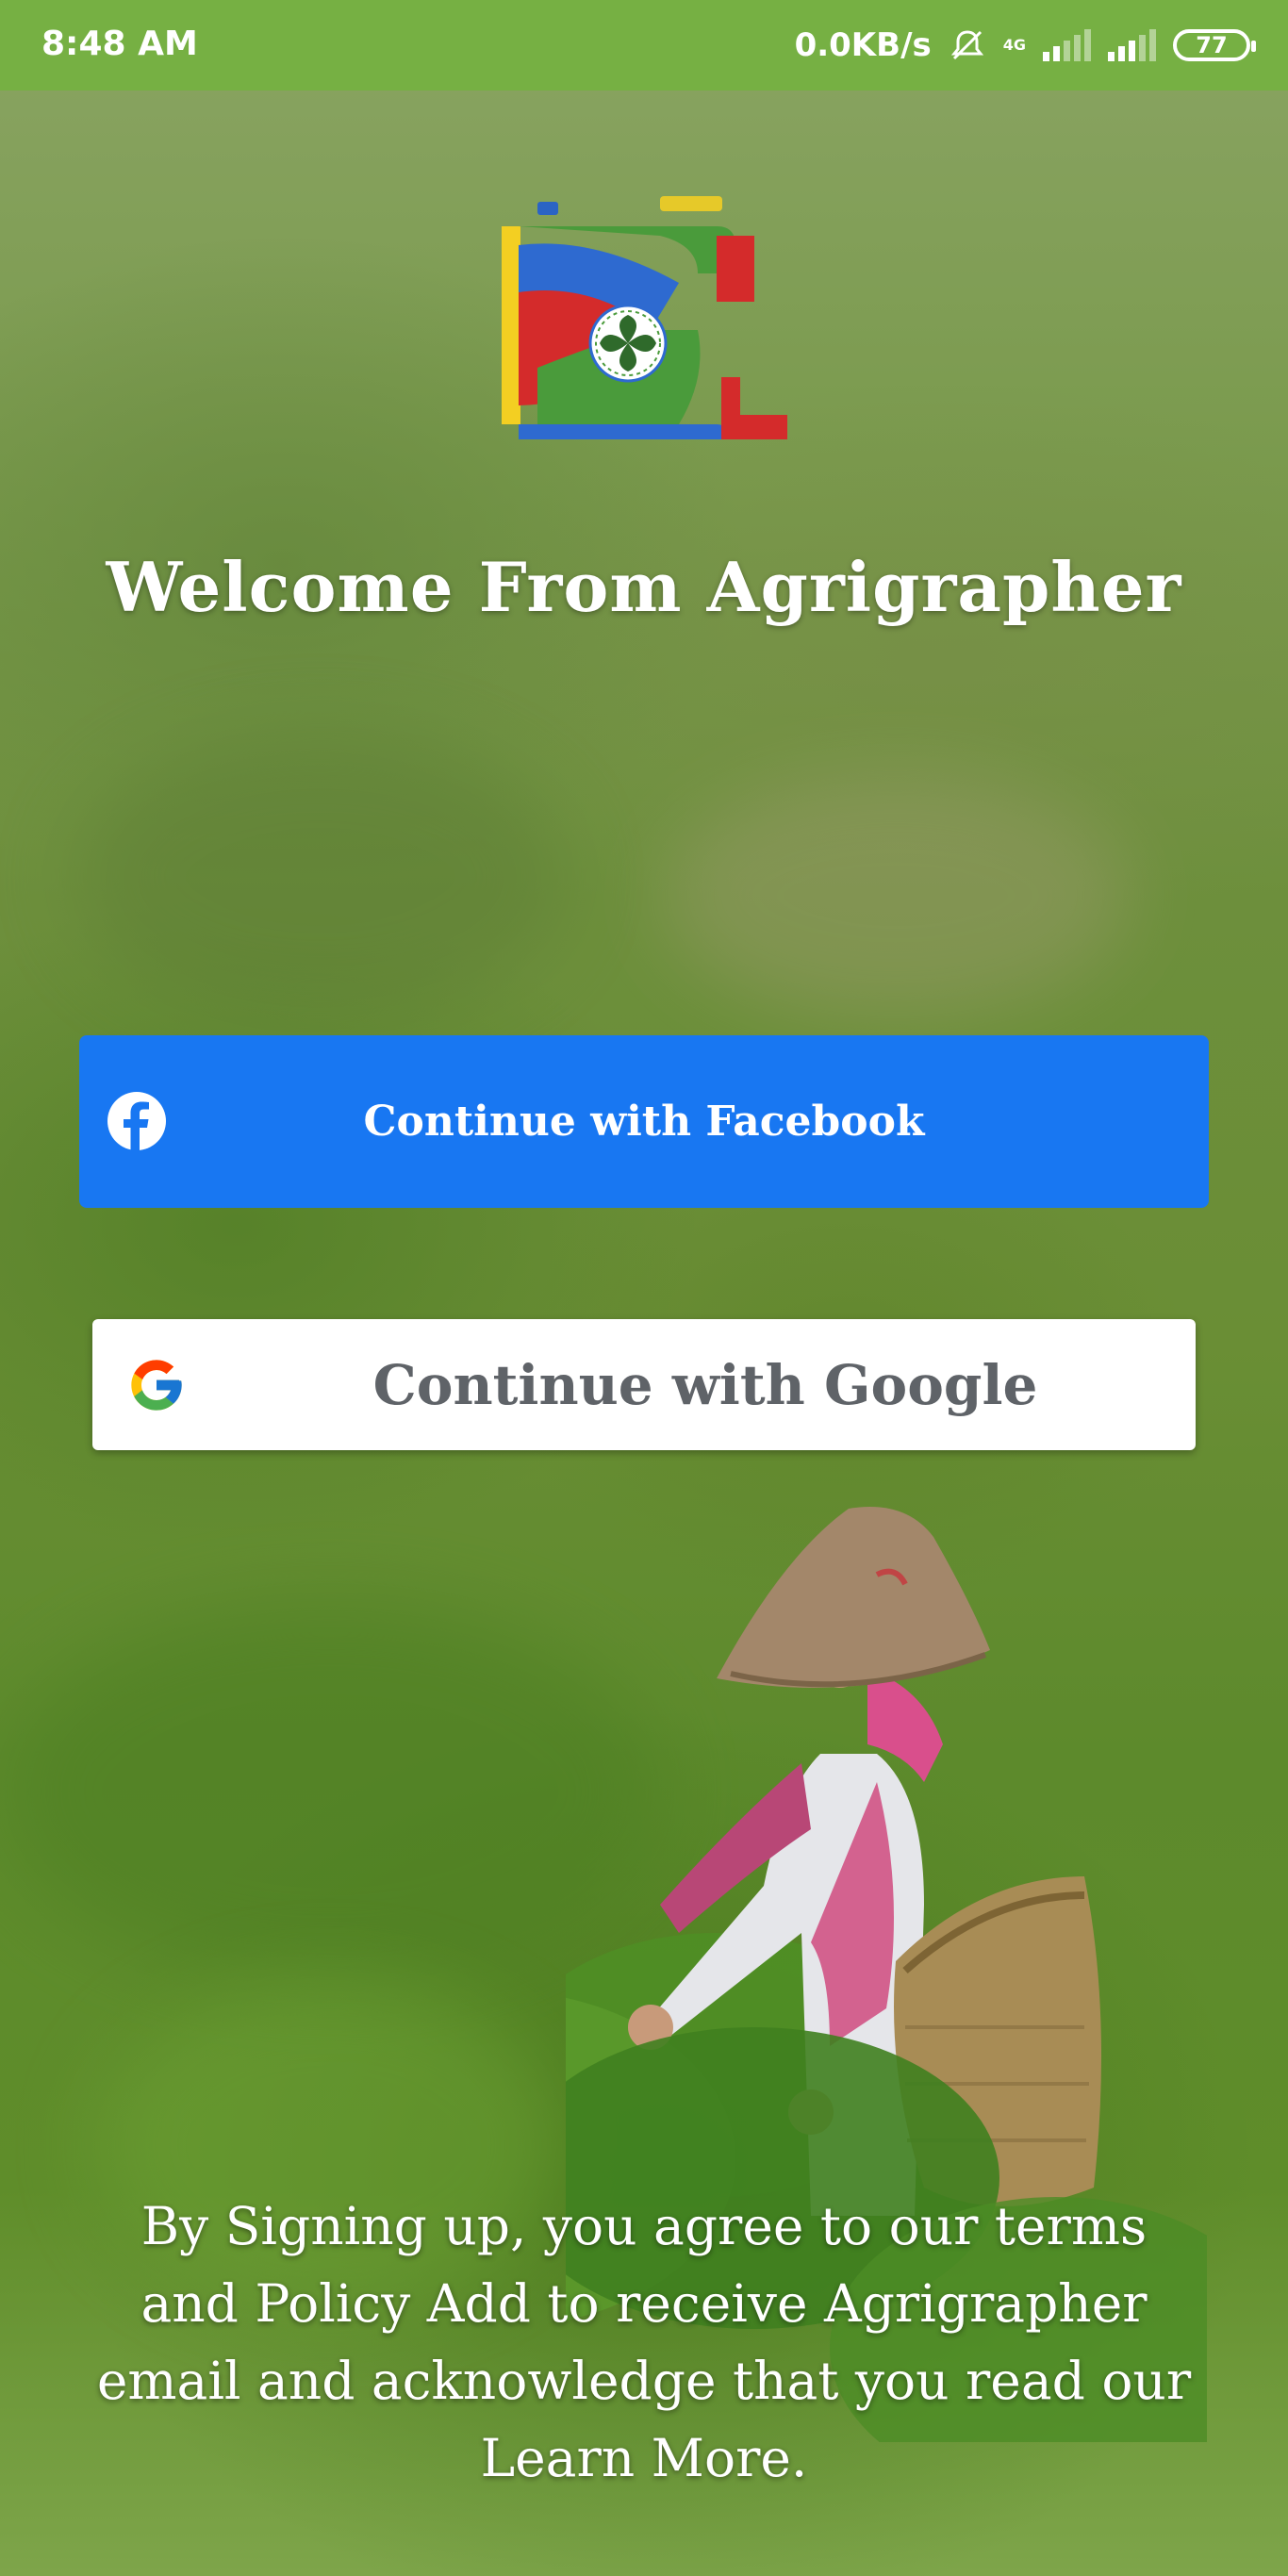 The width and height of the screenshot is (1288, 2576). Describe the element at coordinates (644, 317) in the screenshot. I see `agrigrapher-logo` at that location.